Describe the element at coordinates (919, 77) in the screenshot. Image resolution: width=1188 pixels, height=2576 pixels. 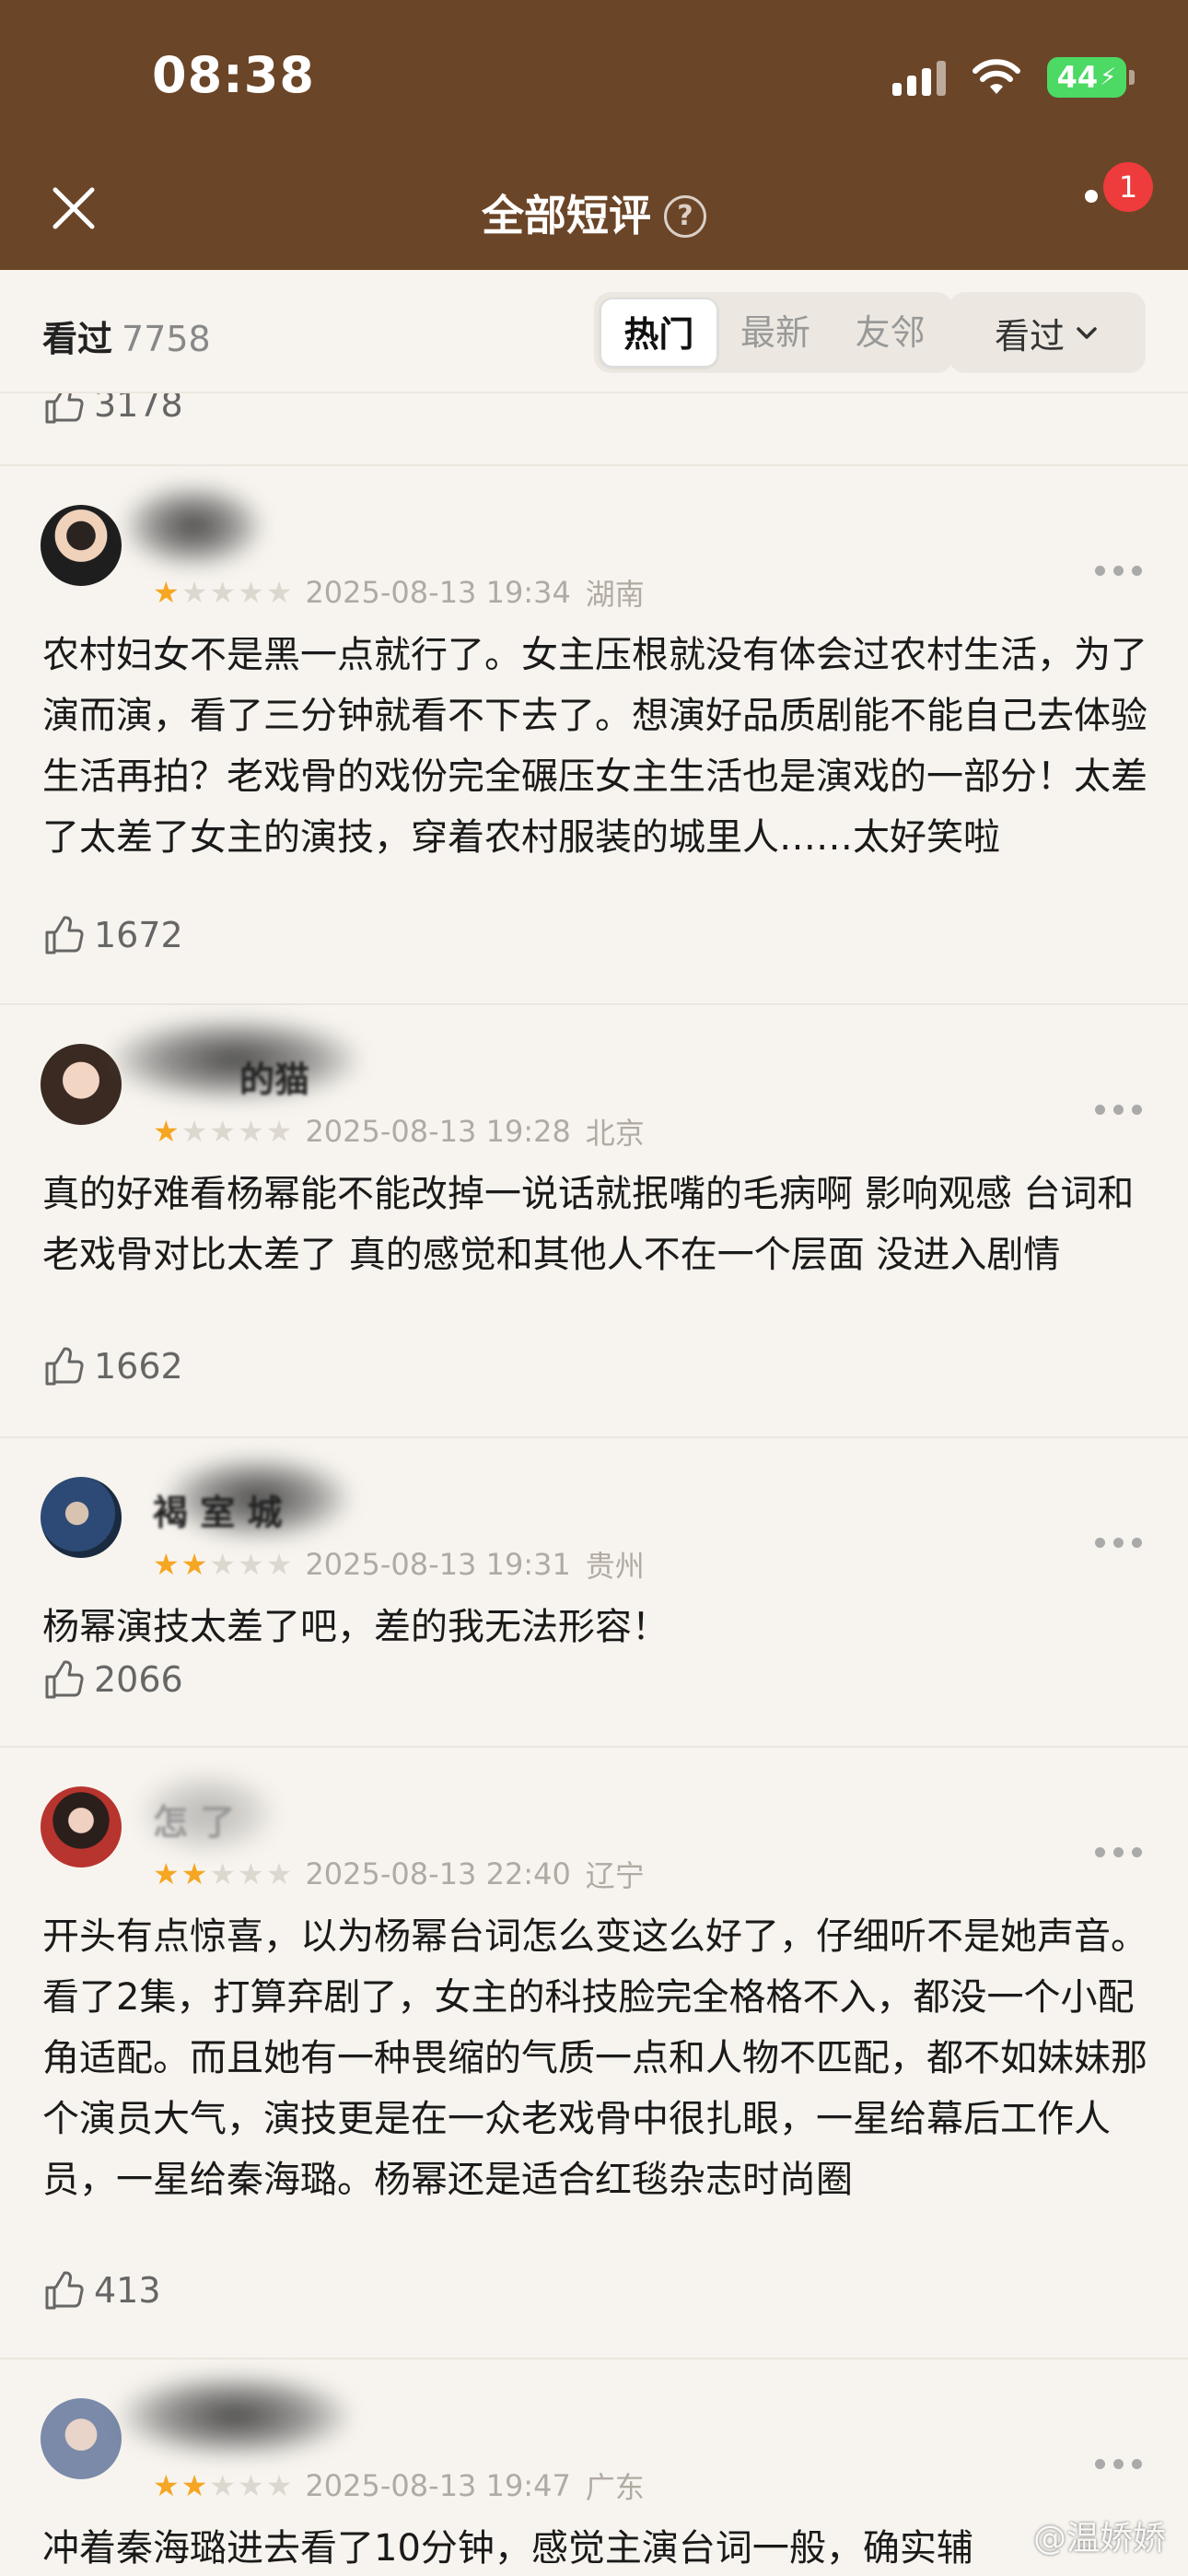
I see `signal-icon` at that location.